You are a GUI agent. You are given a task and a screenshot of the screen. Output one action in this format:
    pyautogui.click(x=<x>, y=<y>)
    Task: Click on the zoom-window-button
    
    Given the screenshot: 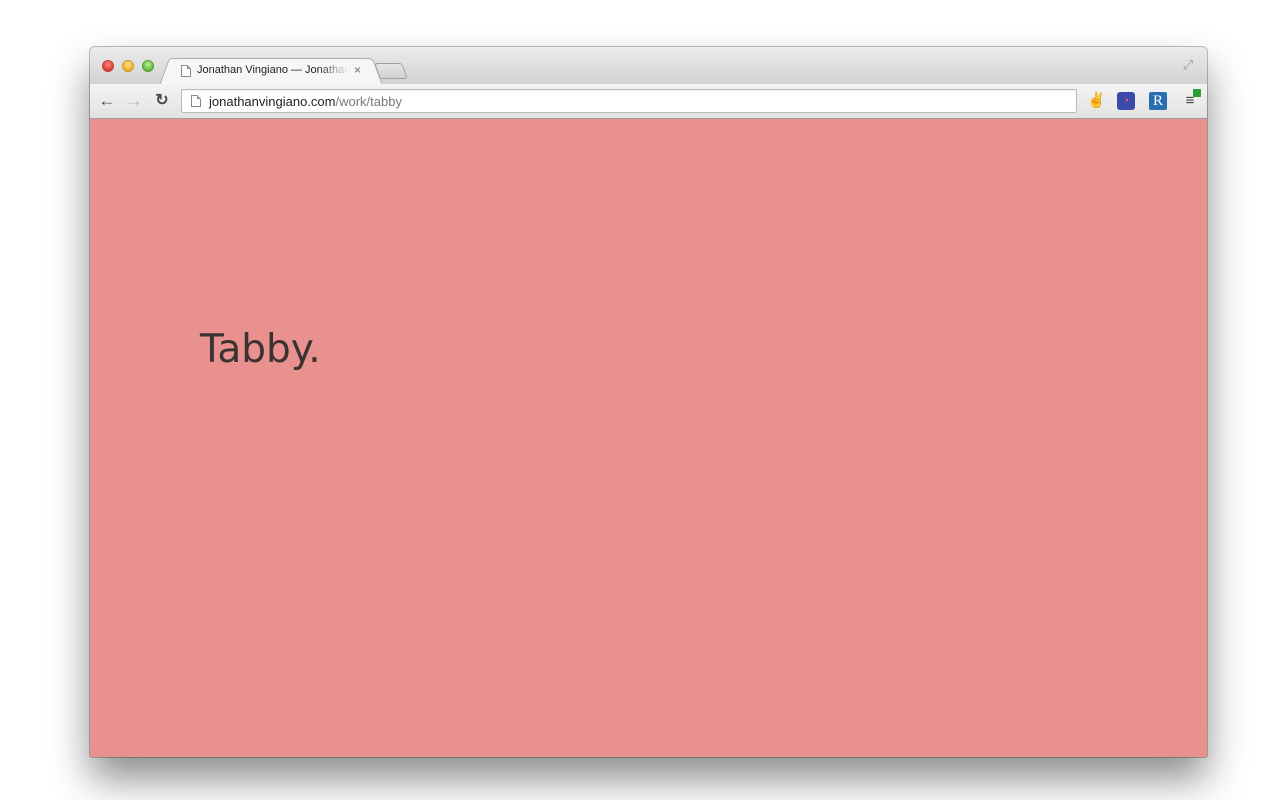 What is the action you would take?
    pyautogui.click(x=148, y=66)
    